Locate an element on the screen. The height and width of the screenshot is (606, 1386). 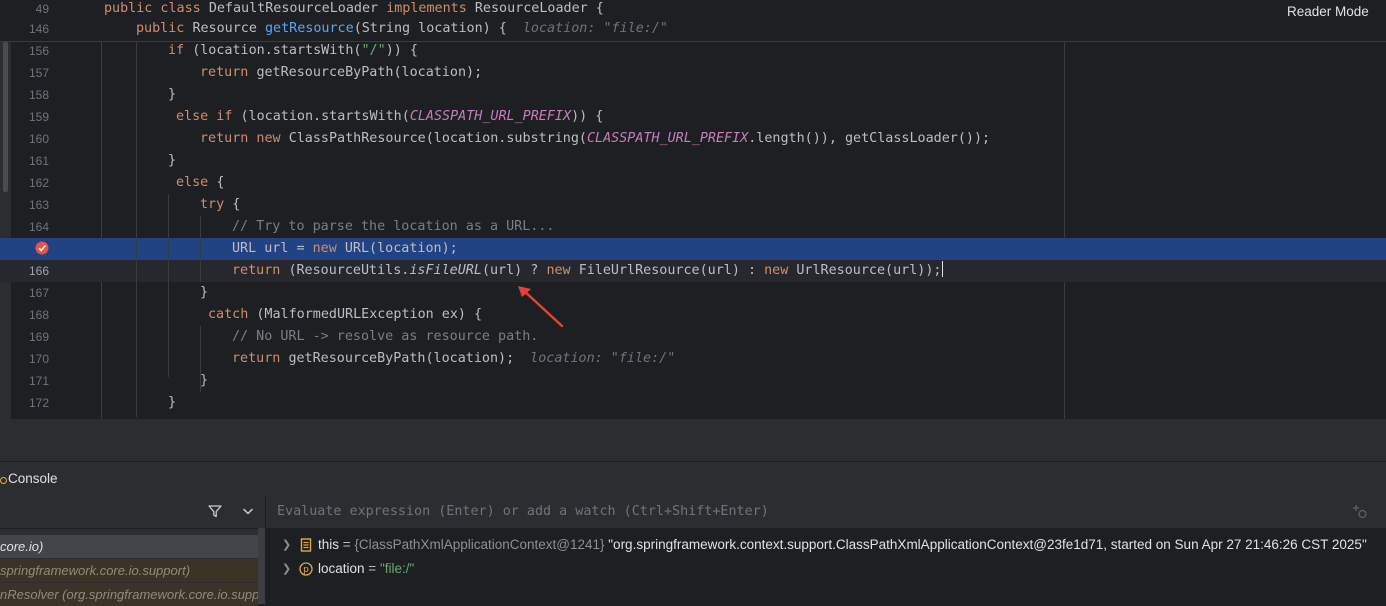
line-number: 166 is located at coordinates (30, 271).